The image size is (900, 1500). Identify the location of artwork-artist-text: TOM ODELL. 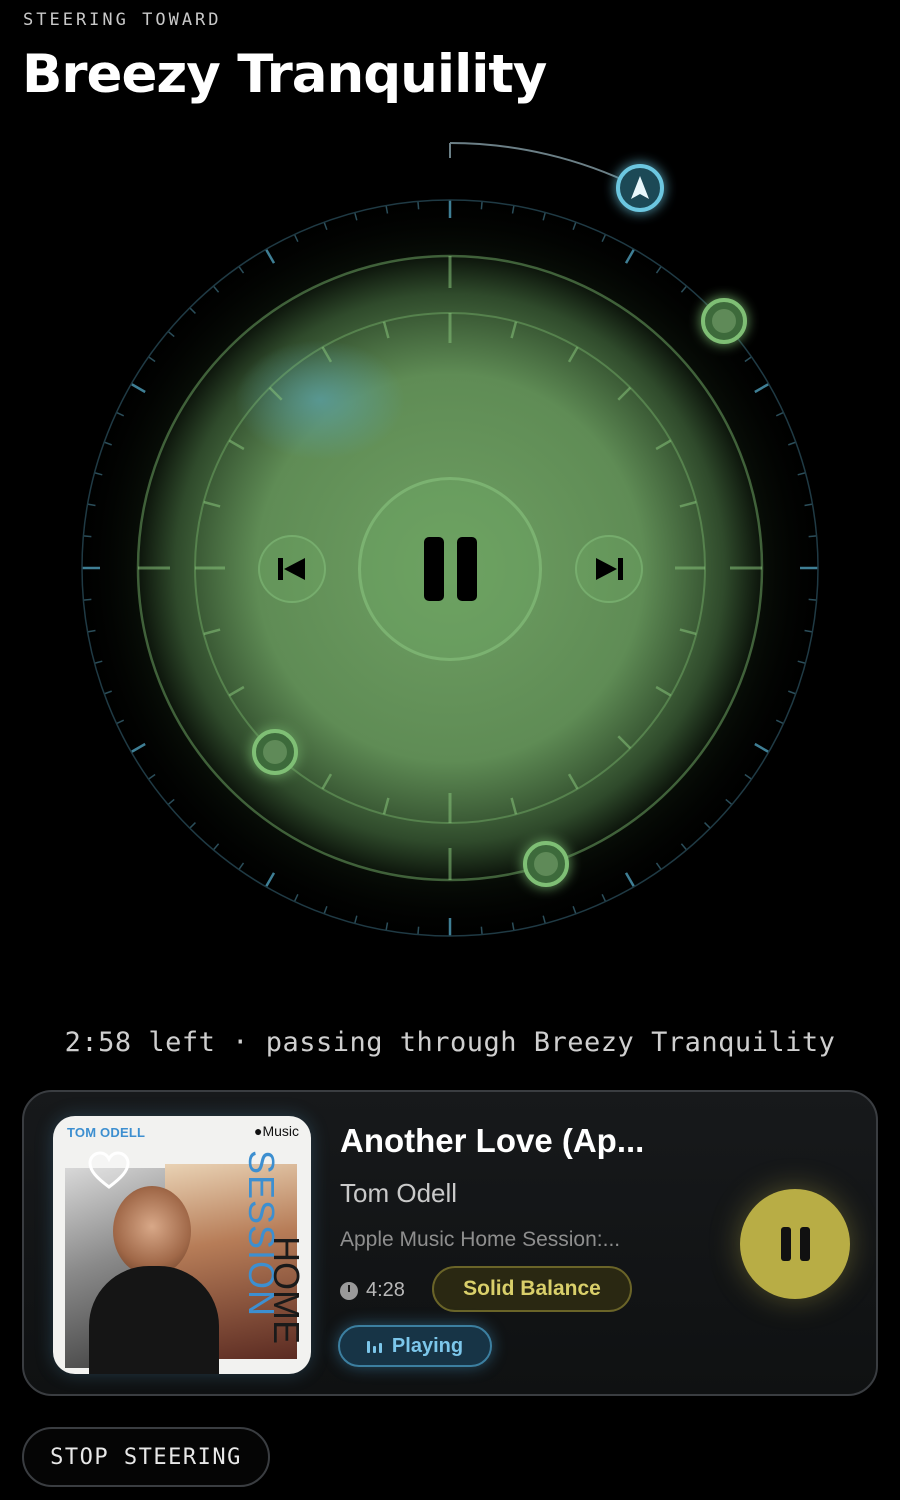
(106, 1132).